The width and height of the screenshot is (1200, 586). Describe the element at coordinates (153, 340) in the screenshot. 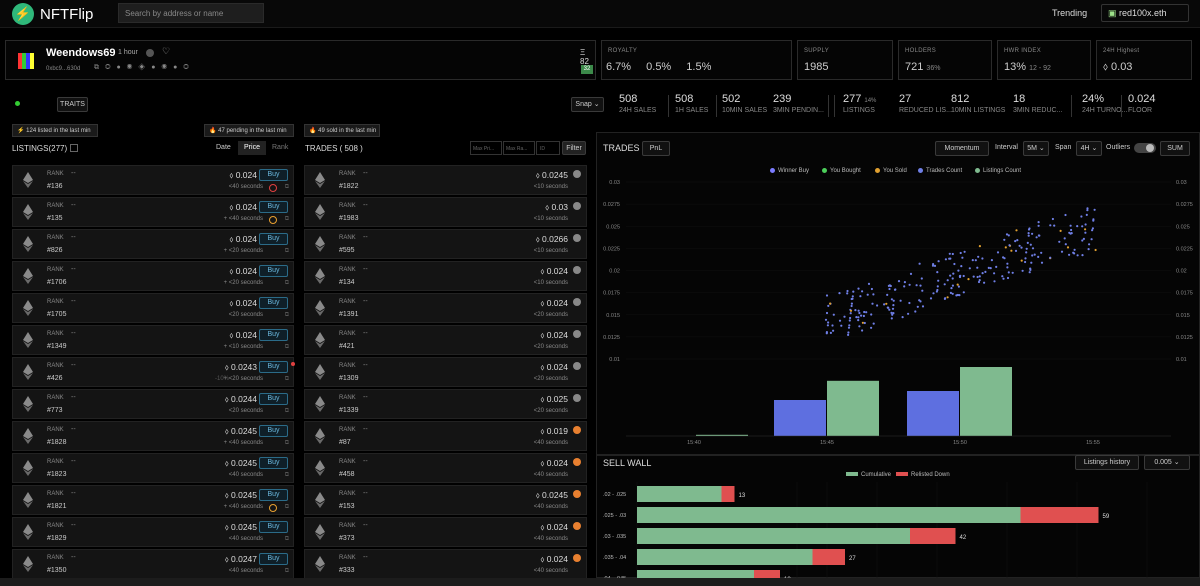

I see `listing-row: RANK -- #1349 ⬨ 0.024 + <10 seconds Buy ⧉` at that location.